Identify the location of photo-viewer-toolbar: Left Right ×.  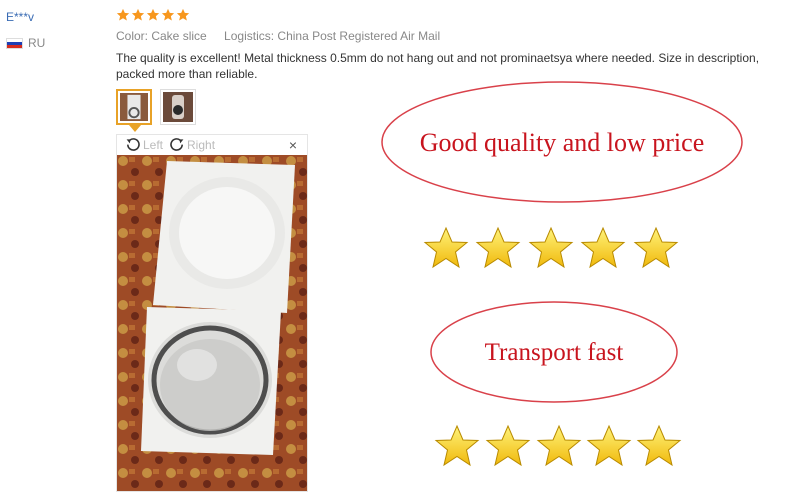
(212, 145).